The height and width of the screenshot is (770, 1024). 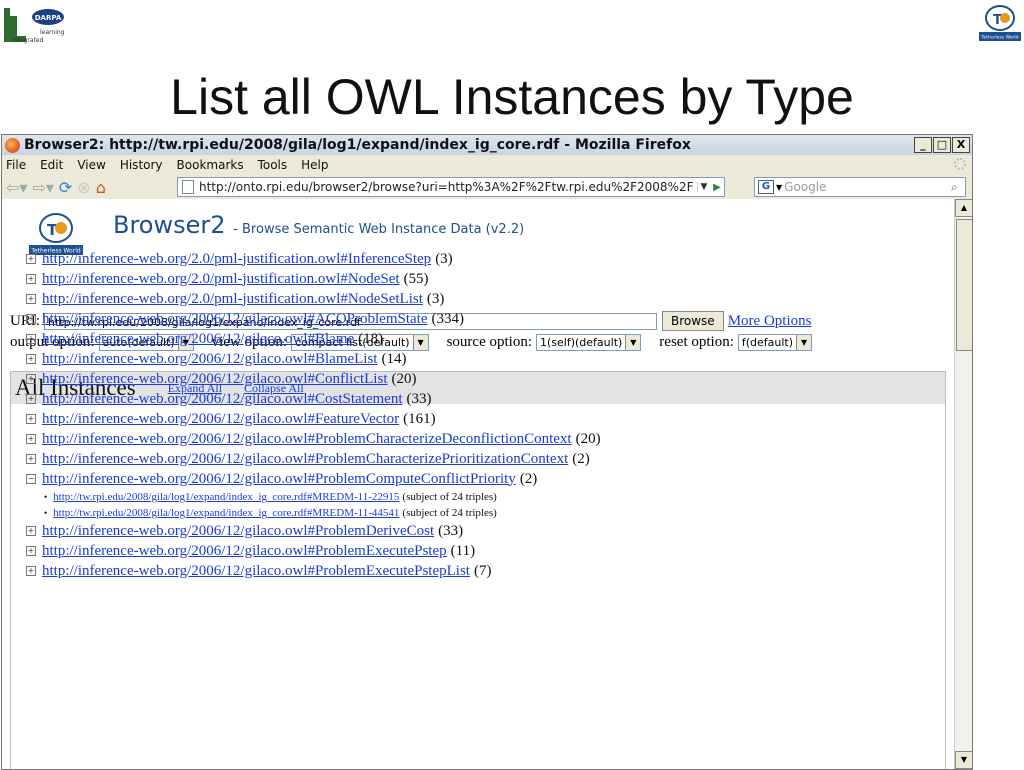 I want to click on search-placeholder: Google, so click(x=867, y=187).